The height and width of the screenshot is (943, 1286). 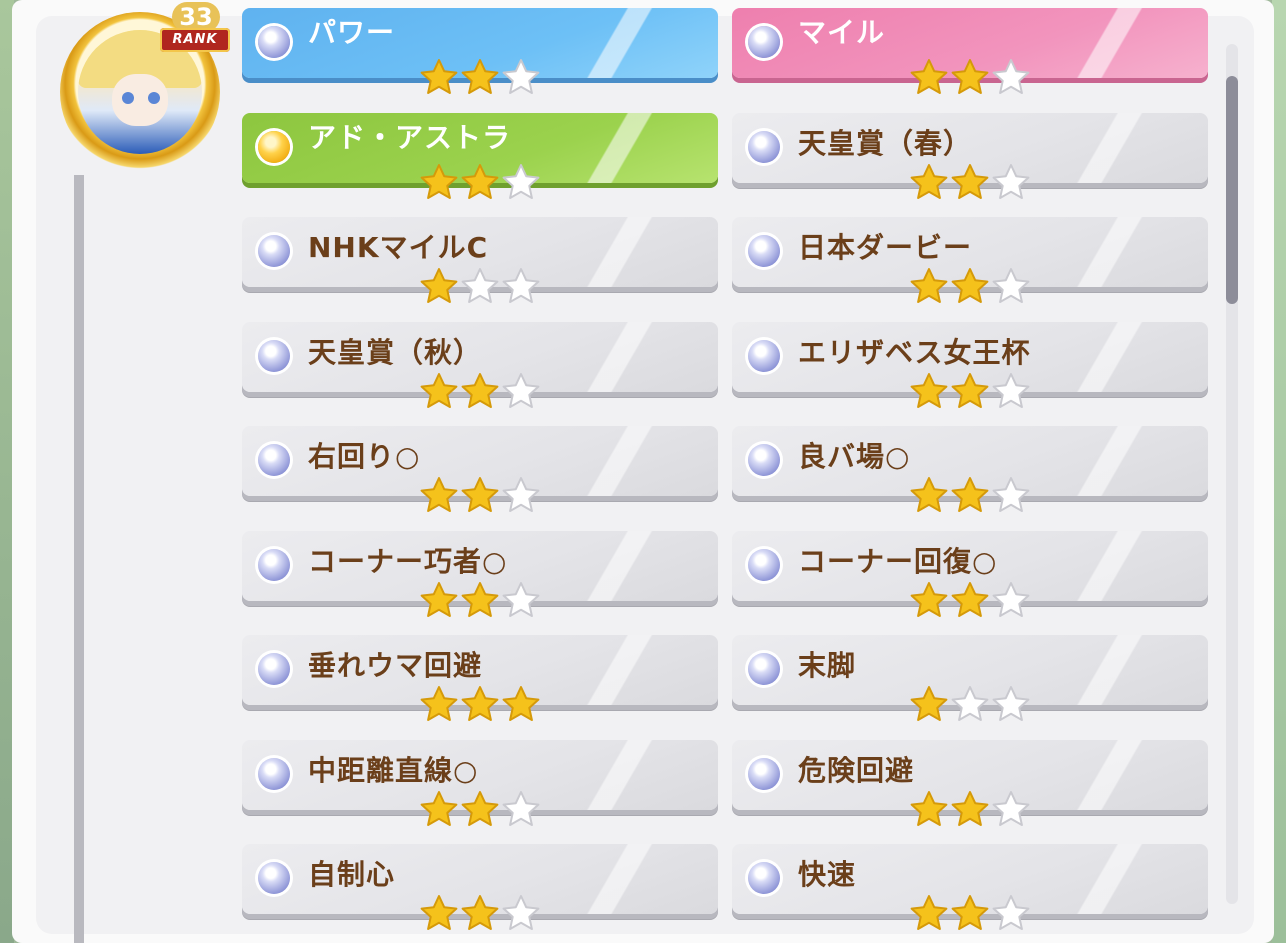 What do you see at coordinates (970, 51) in the screenshot?
I see `skill-card: マイル` at bounding box center [970, 51].